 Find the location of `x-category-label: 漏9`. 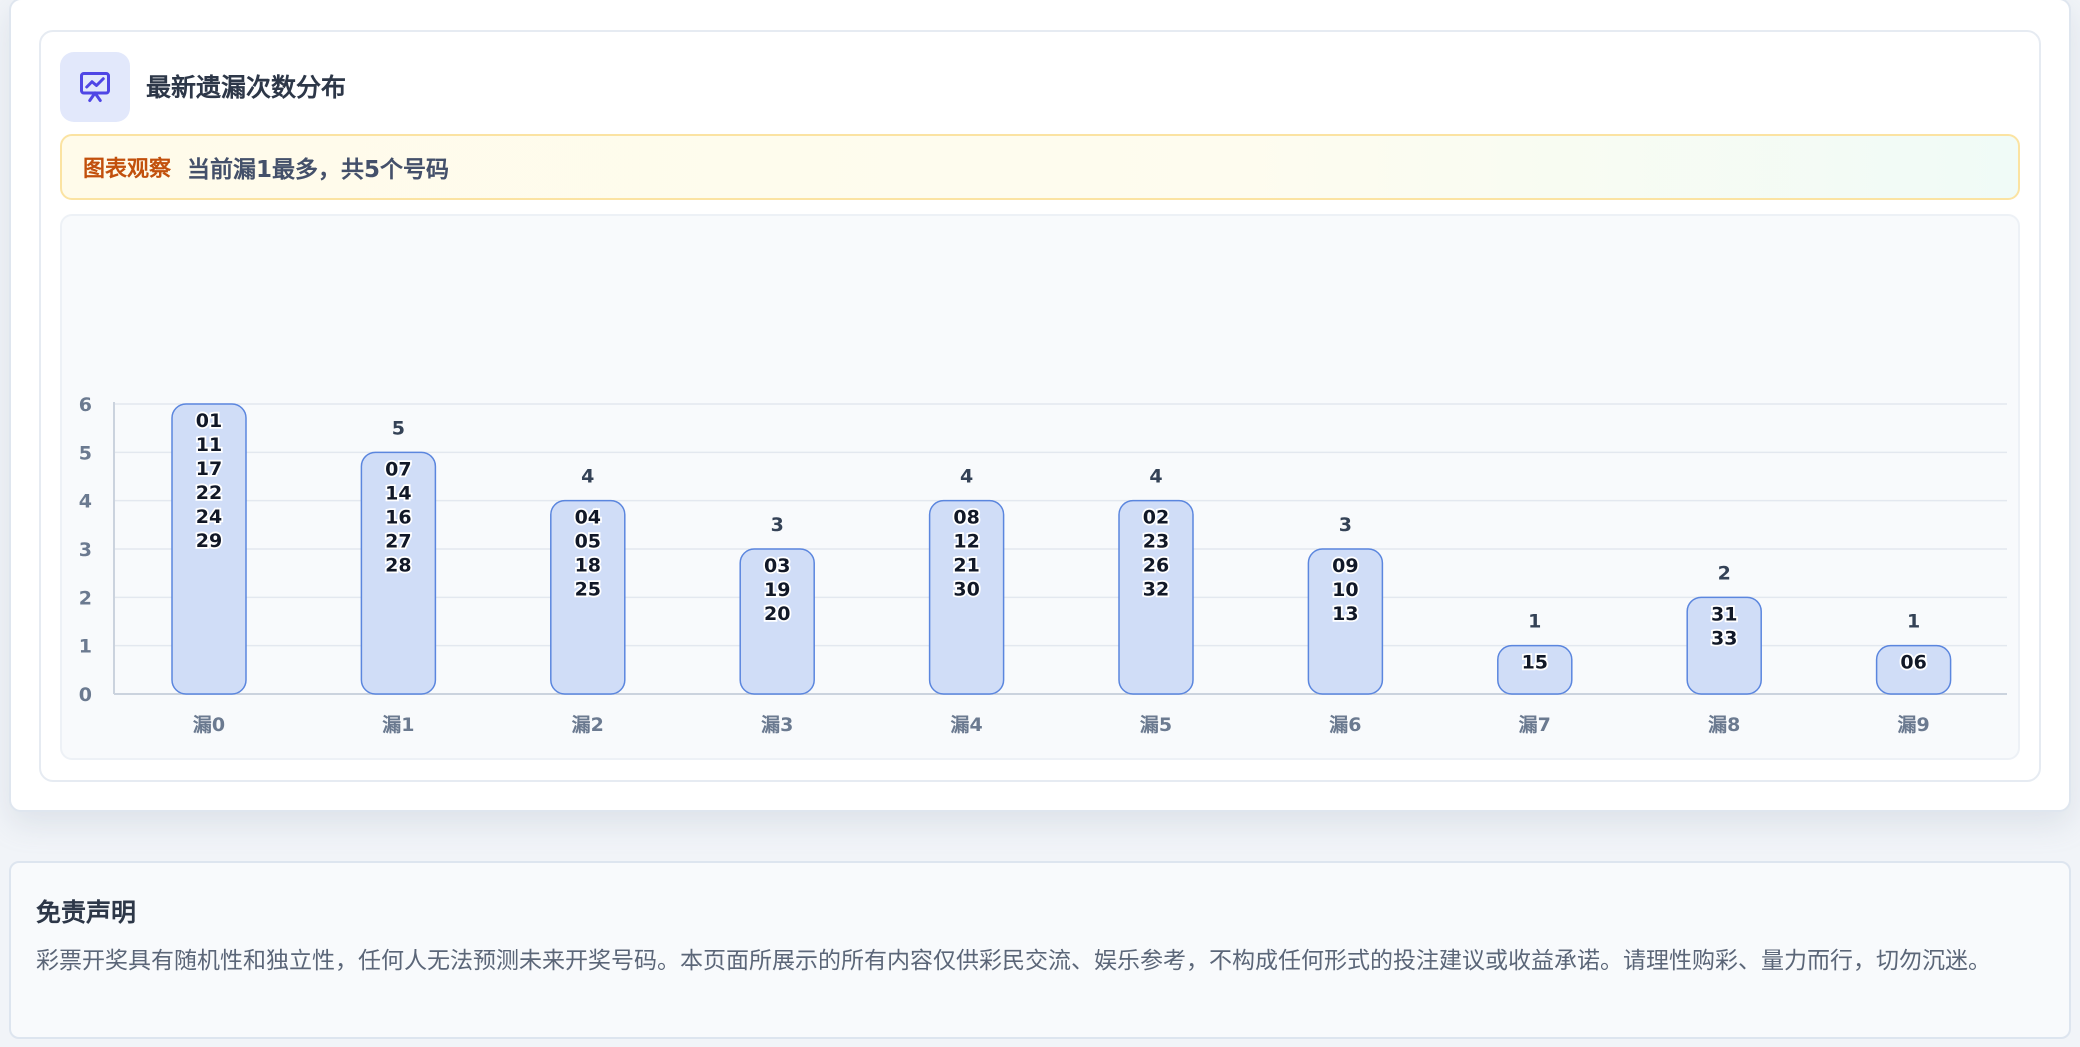

x-category-label: 漏9 is located at coordinates (1913, 725).